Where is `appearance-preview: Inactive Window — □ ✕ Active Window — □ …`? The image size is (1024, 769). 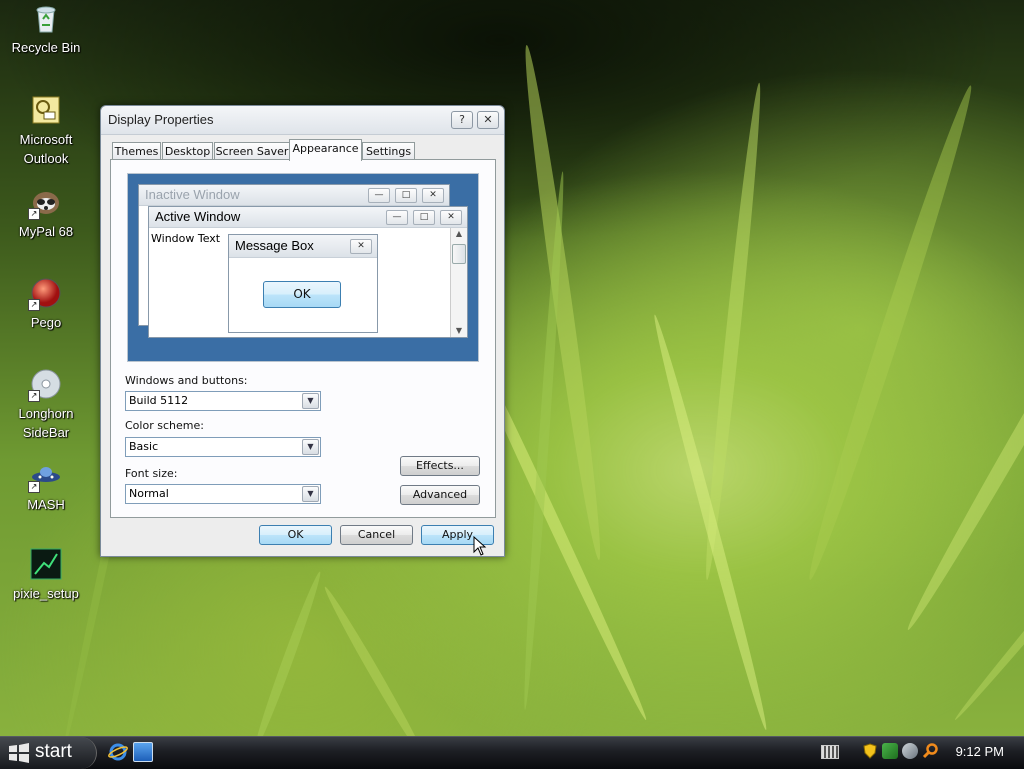
appearance-preview: Inactive Window — □ ✕ Active Window — □ … is located at coordinates (303, 267).